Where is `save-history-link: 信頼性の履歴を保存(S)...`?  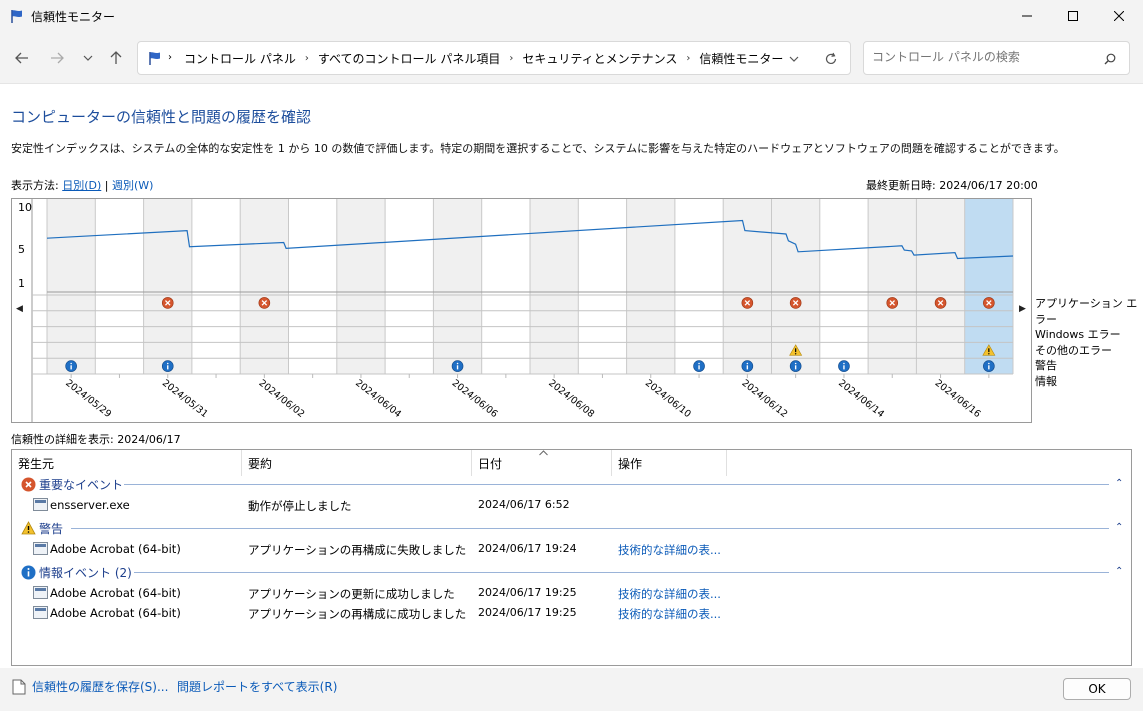 save-history-link: 信頼性の履歴を保存(S)... is located at coordinates (100, 686).